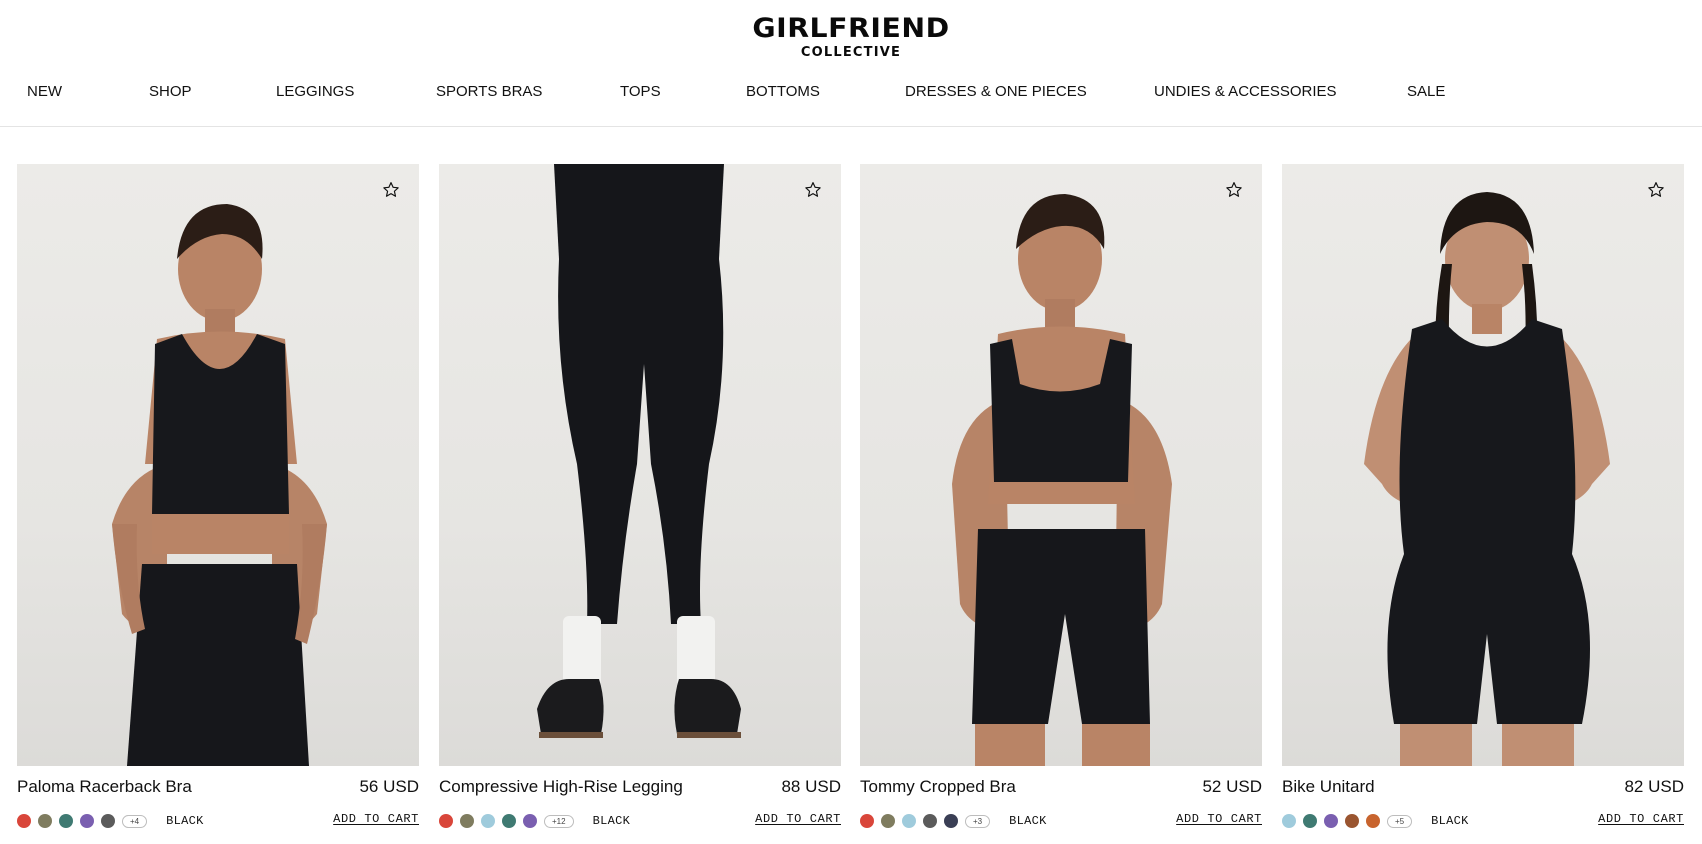 The width and height of the screenshot is (1702, 844). Describe the element at coordinates (1426, 92) in the screenshot. I see `nav-item-sale: SALE` at that location.